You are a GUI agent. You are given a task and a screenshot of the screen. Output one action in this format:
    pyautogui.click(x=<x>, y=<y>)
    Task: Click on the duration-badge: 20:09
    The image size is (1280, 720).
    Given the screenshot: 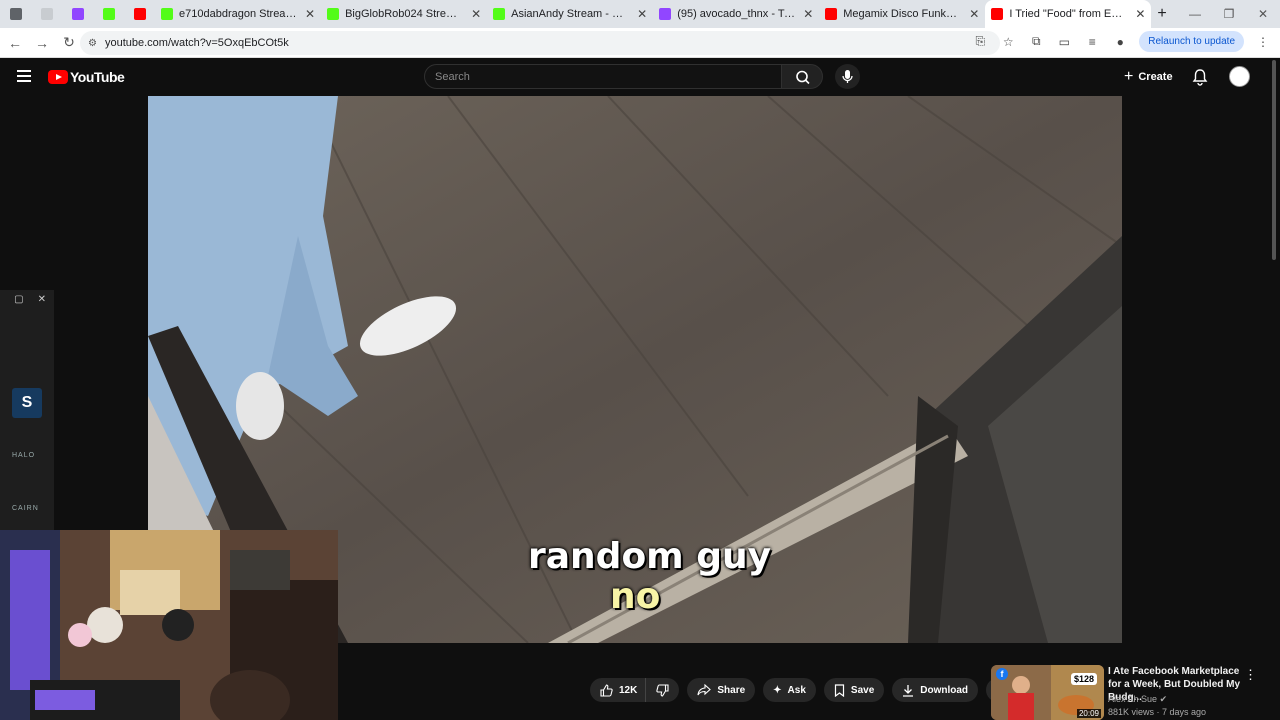 What is the action you would take?
    pyautogui.click(x=1088, y=713)
    